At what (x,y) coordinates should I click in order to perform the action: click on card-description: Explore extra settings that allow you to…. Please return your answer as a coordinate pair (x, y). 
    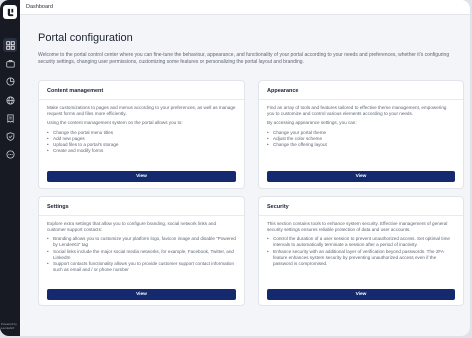
    Looking at the image, I should click on (132, 227).